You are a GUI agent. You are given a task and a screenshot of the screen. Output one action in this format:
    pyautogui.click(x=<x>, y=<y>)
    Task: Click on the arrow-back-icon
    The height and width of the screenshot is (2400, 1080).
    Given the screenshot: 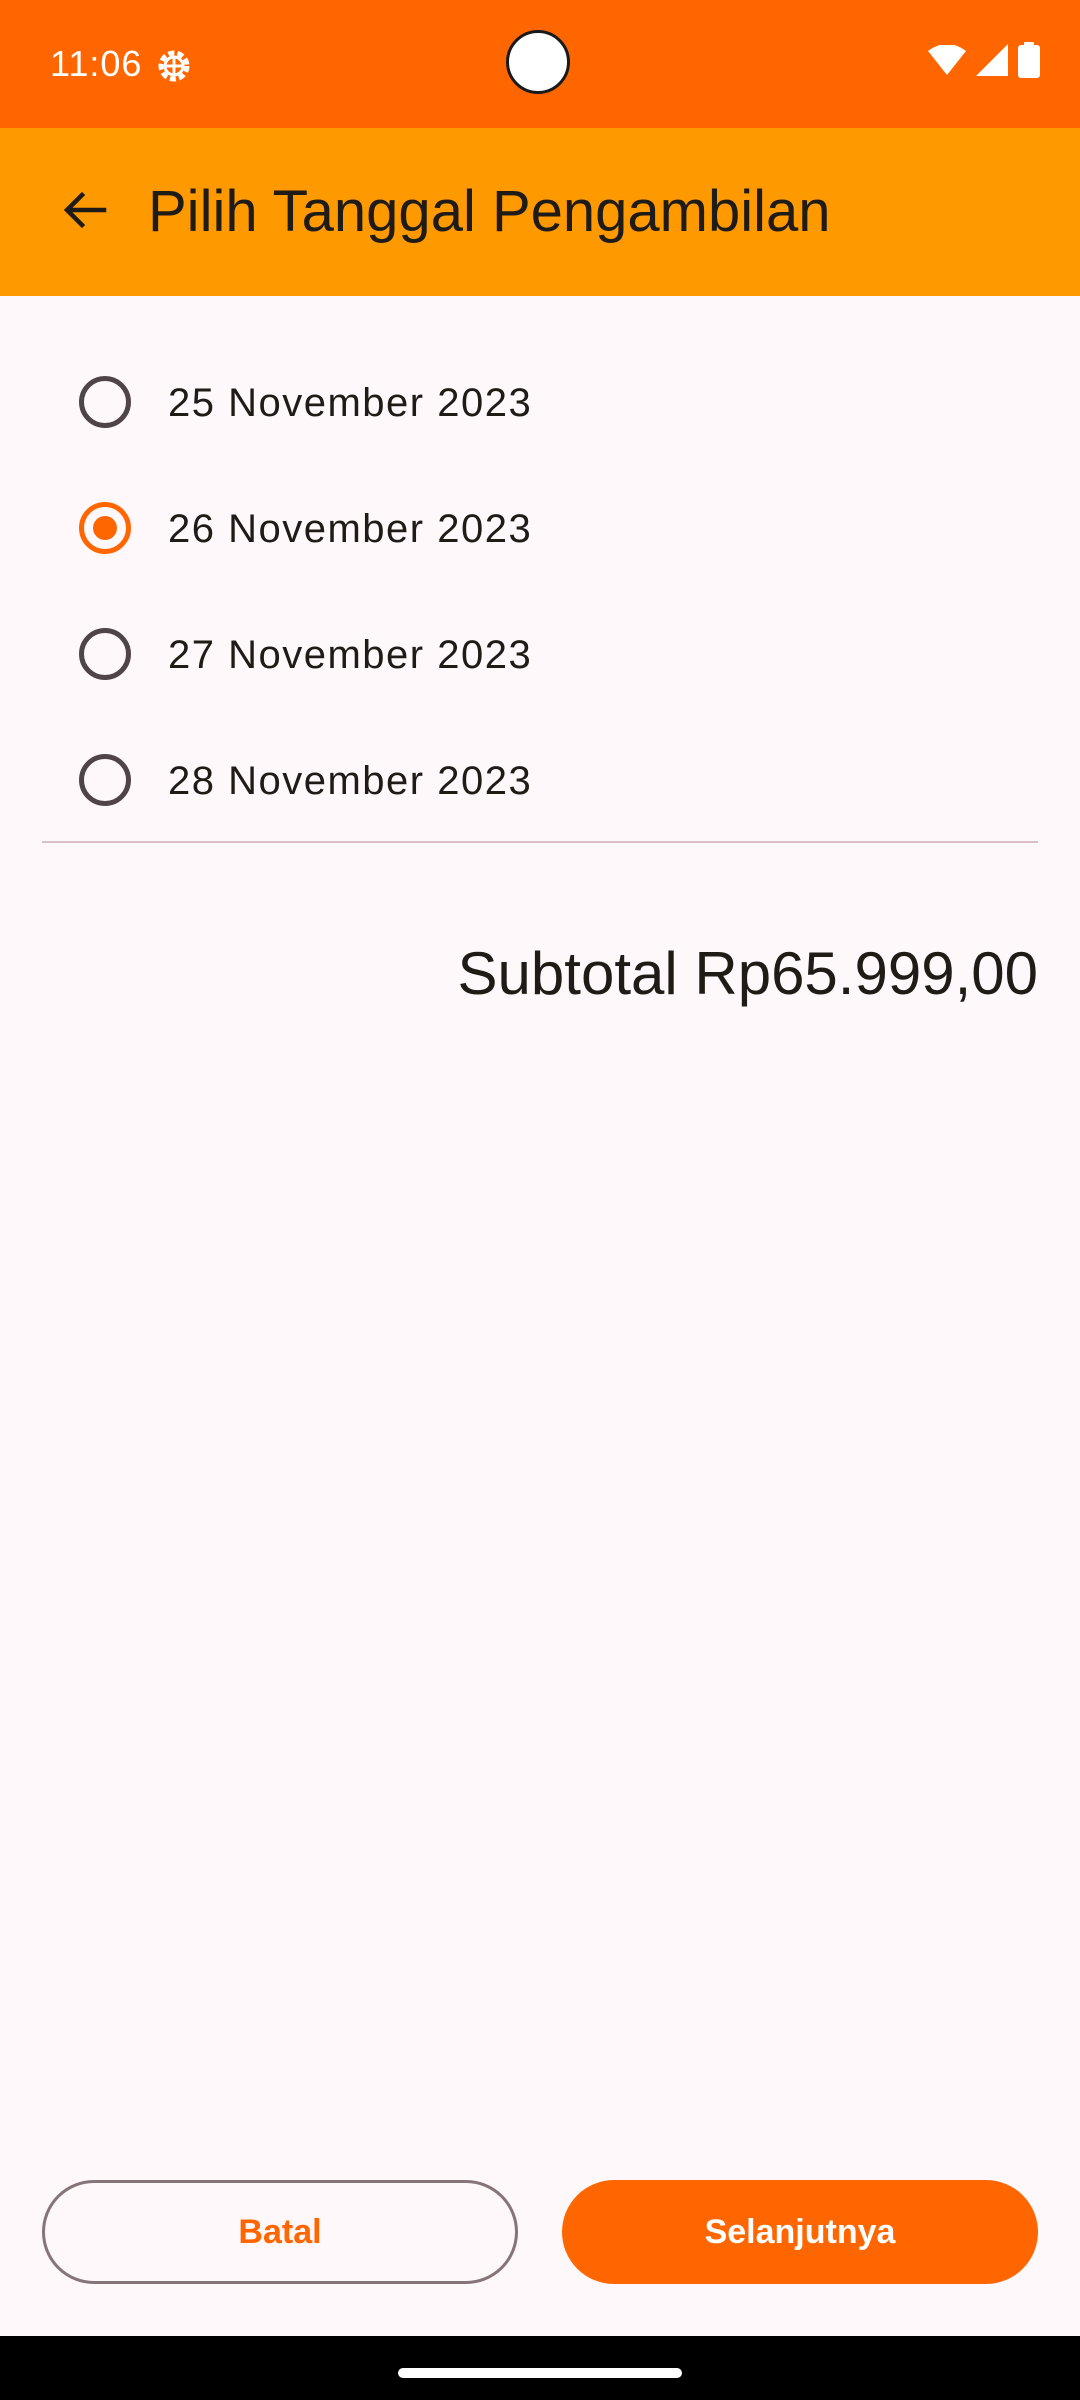 What is the action you would take?
    pyautogui.click(x=84, y=212)
    